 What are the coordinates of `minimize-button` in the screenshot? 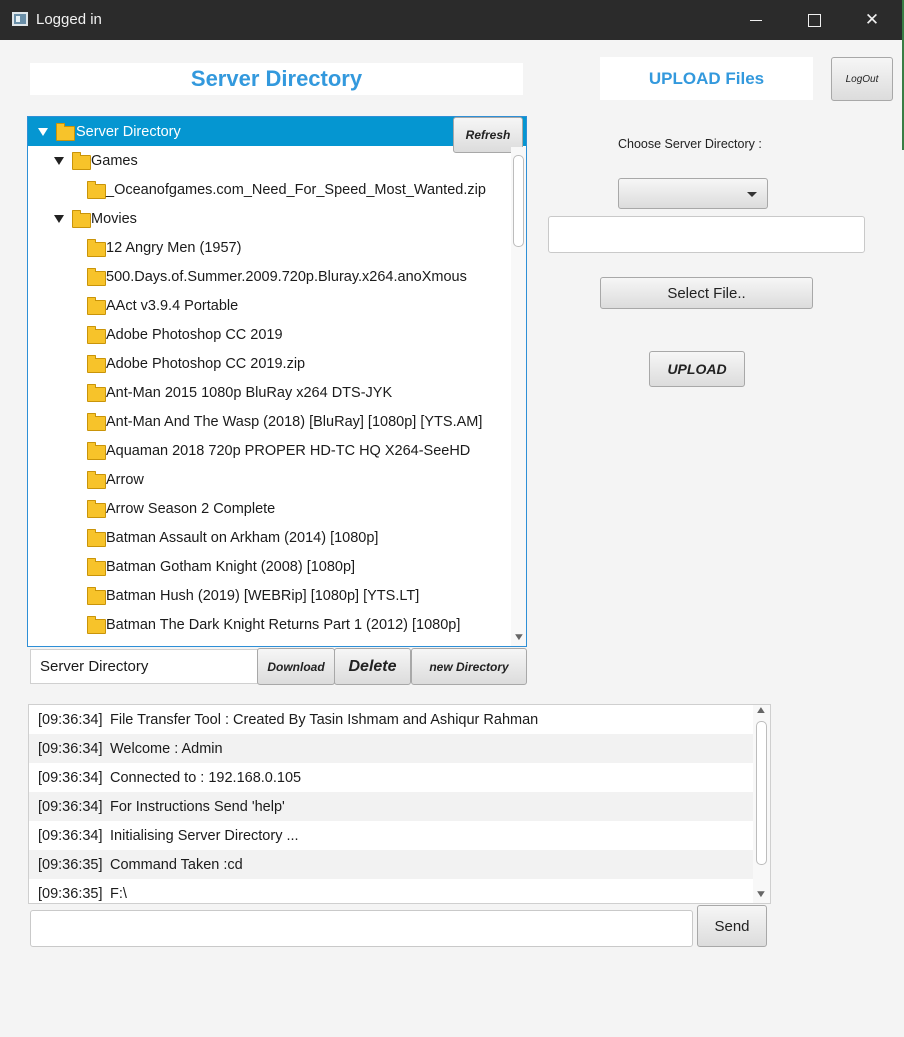 It's located at (756, 20).